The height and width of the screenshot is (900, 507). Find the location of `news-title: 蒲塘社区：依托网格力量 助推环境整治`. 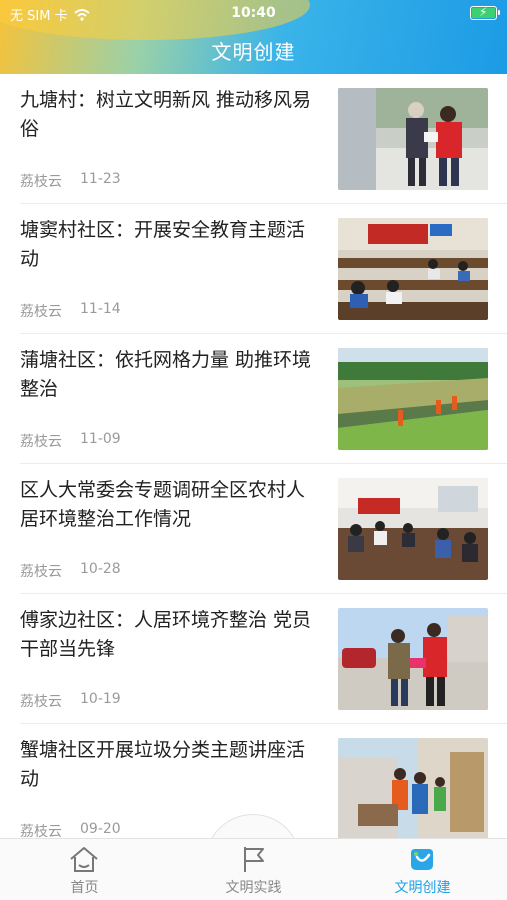

news-title: 蒲塘社区：依托网格力量 助推环境整治 is located at coordinates (166, 374).